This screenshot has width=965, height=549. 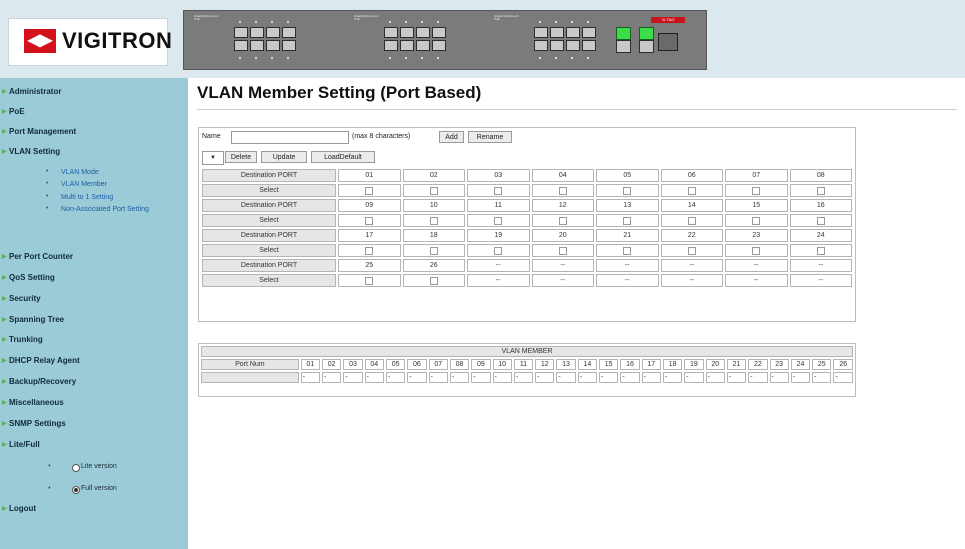 What do you see at coordinates (353, 364) in the screenshot?
I see `member-port-cell: 03` at bounding box center [353, 364].